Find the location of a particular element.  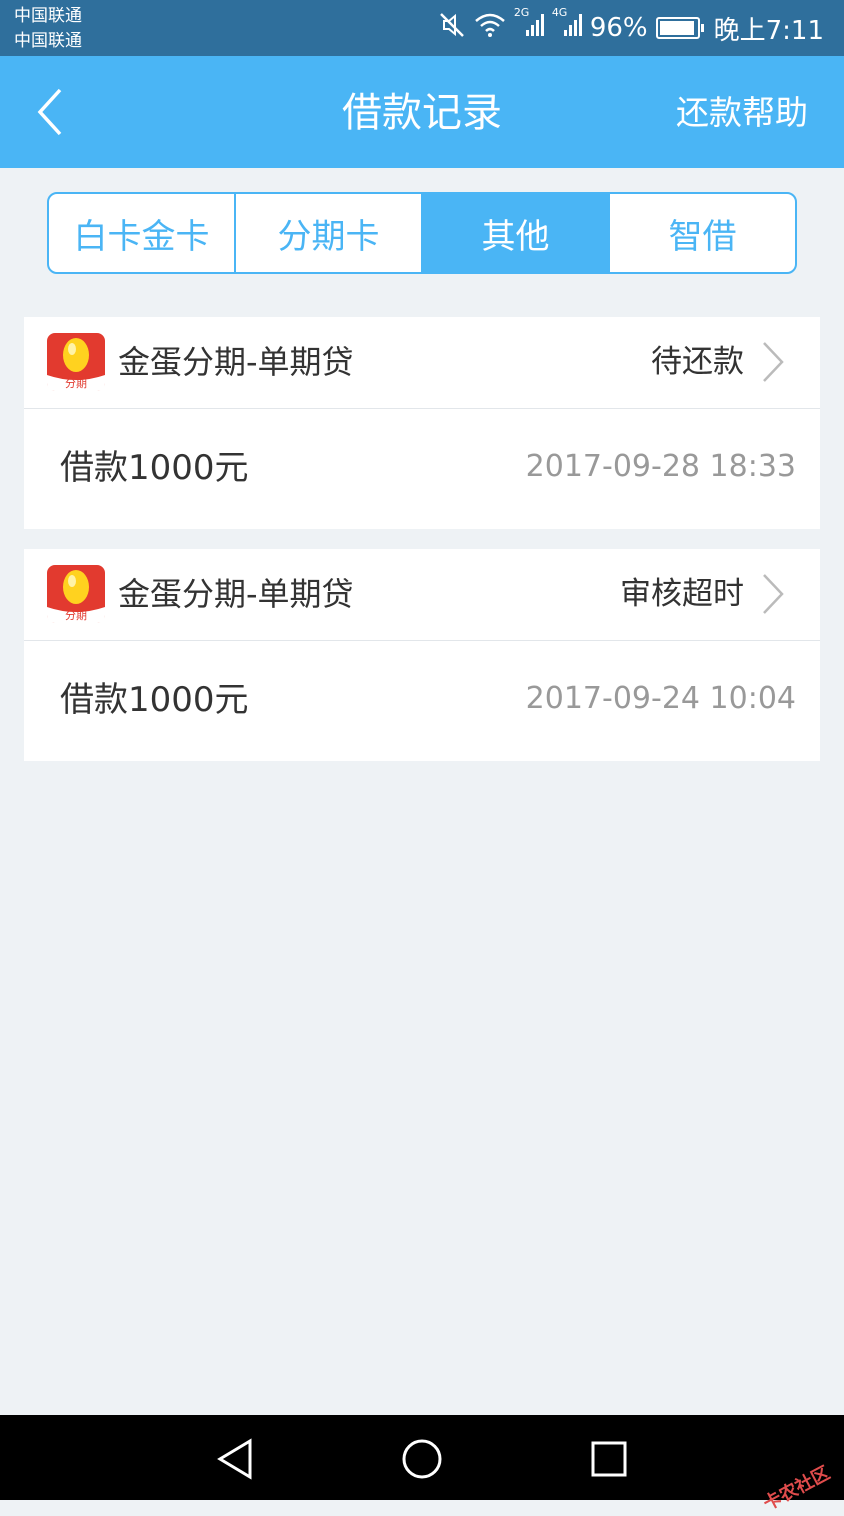

status-badge: 待还款 is located at coordinates (697, 362).